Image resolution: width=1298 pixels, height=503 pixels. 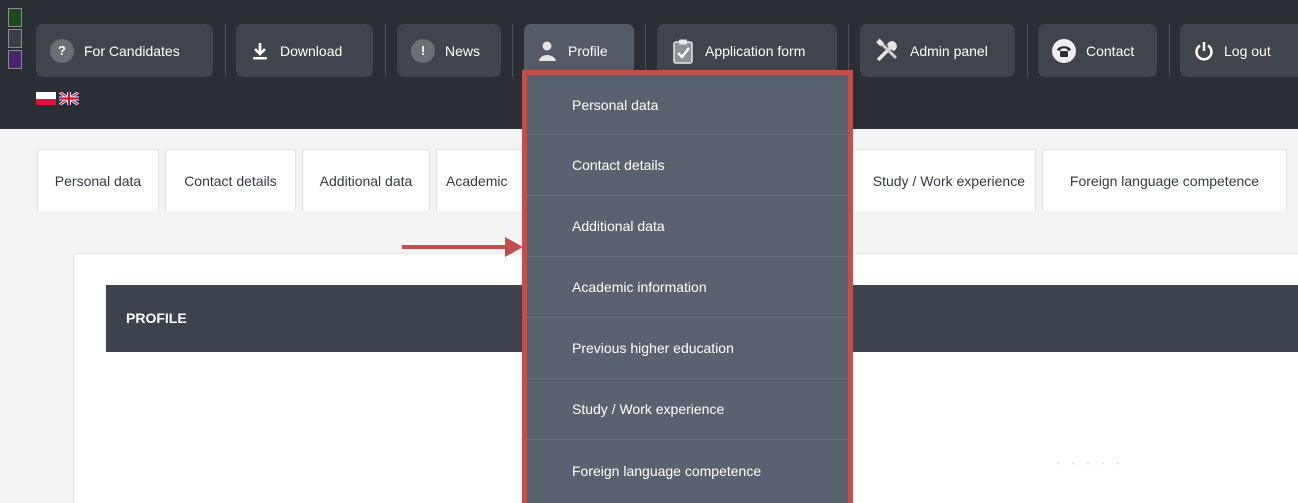 I want to click on menu-item-foreign-language-competence: Foreign language competence, so click(x=687, y=470).